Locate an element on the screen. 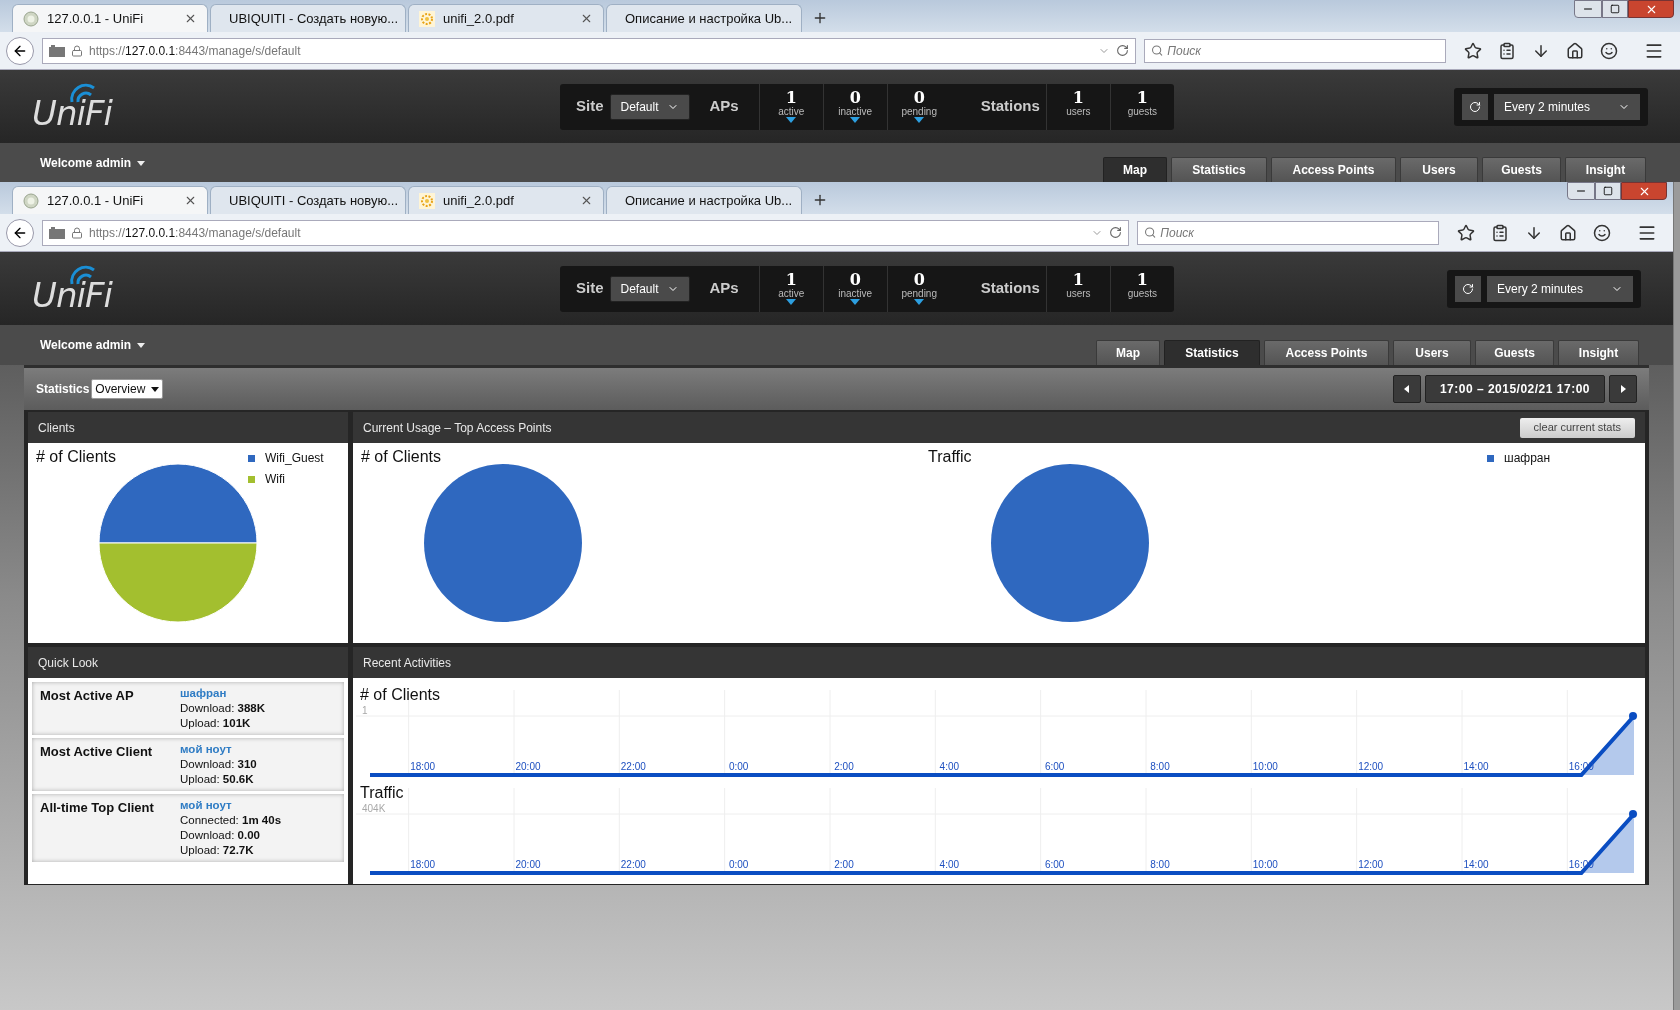 The image size is (1680, 1010). stat-line: Upload: 50.6K is located at coordinates (217, 779).